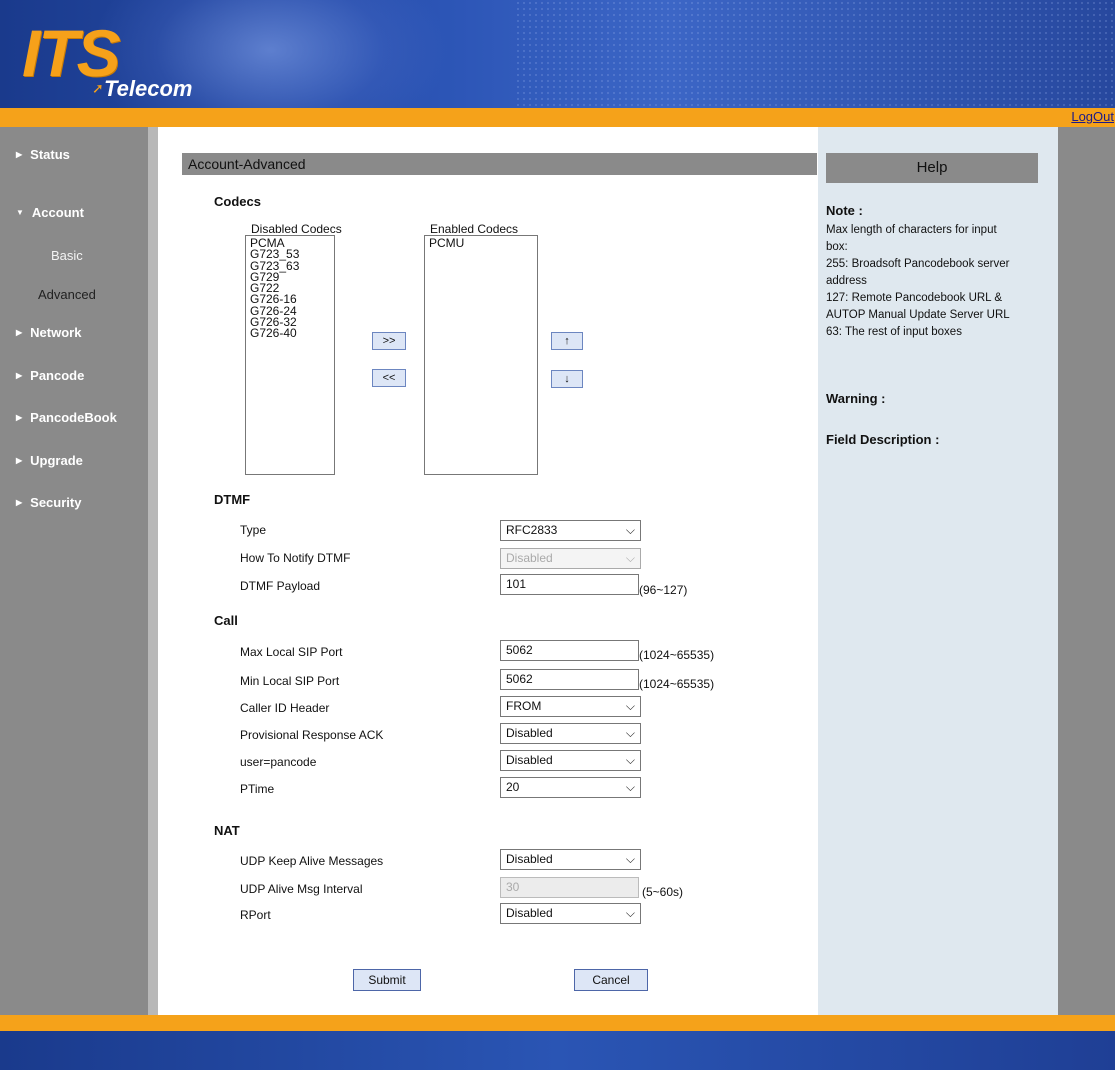 This screenshot has width=1115, height=1070. I want to click on help-note-line: 63: The rest of input boxes, so click(894, 332).